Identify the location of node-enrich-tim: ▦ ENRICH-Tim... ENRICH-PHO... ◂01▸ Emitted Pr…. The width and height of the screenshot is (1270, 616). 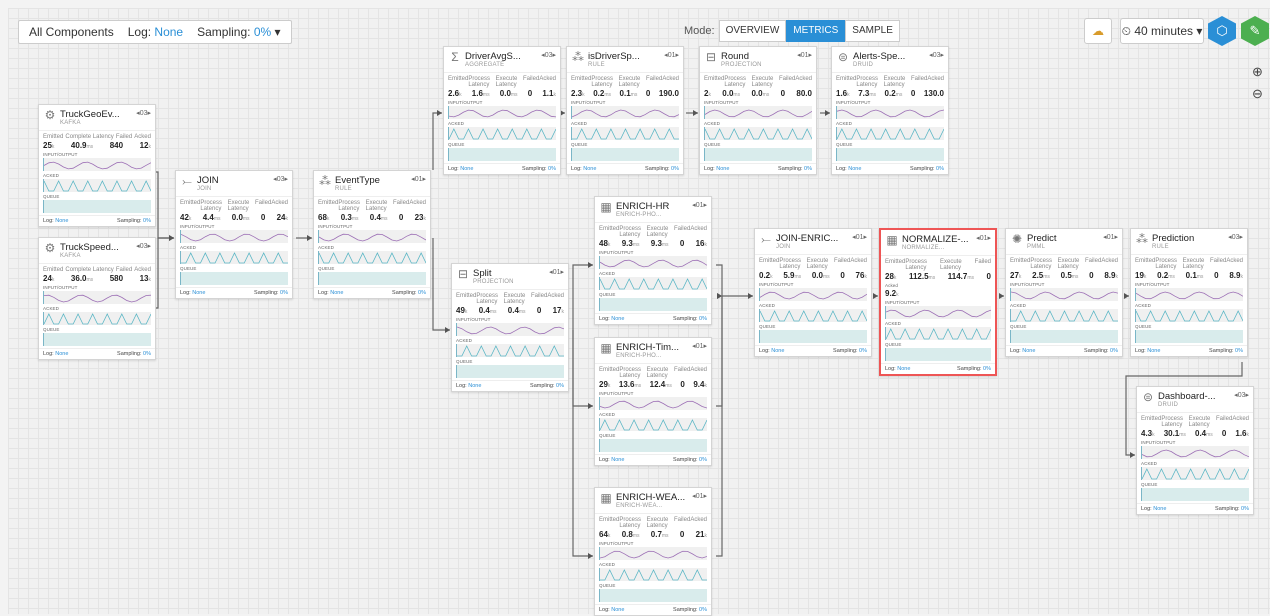
(653, 401).